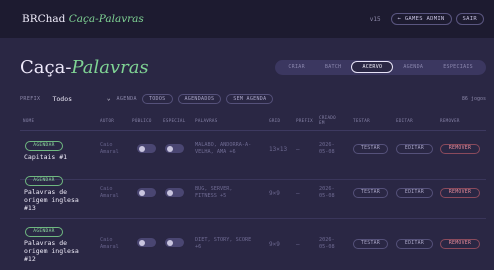  What do you see at coordinates (81, 99) in the screenshot?
I see `prefix-select: Todos ⌄` at bounding box center [81, 99].